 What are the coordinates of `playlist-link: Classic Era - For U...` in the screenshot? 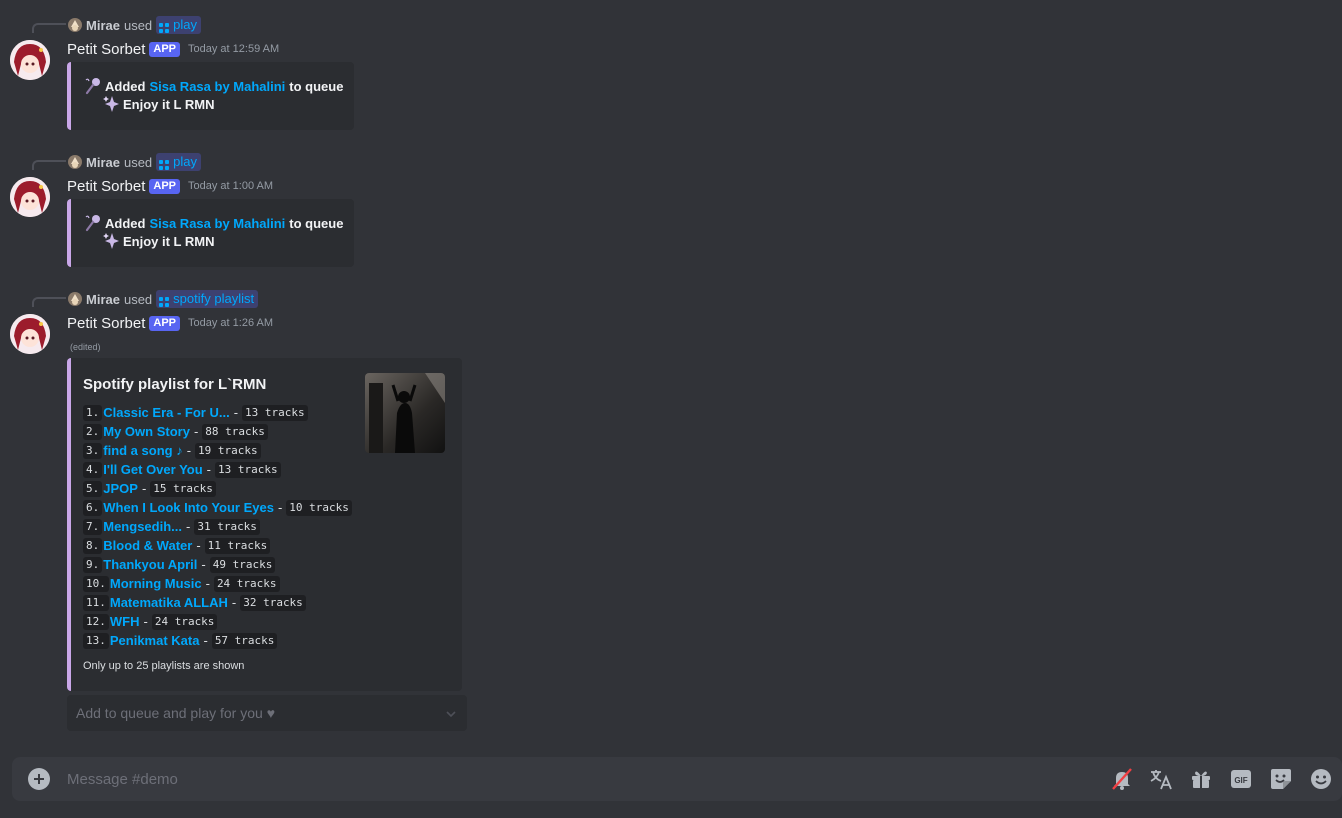 It's located at (166, 412).